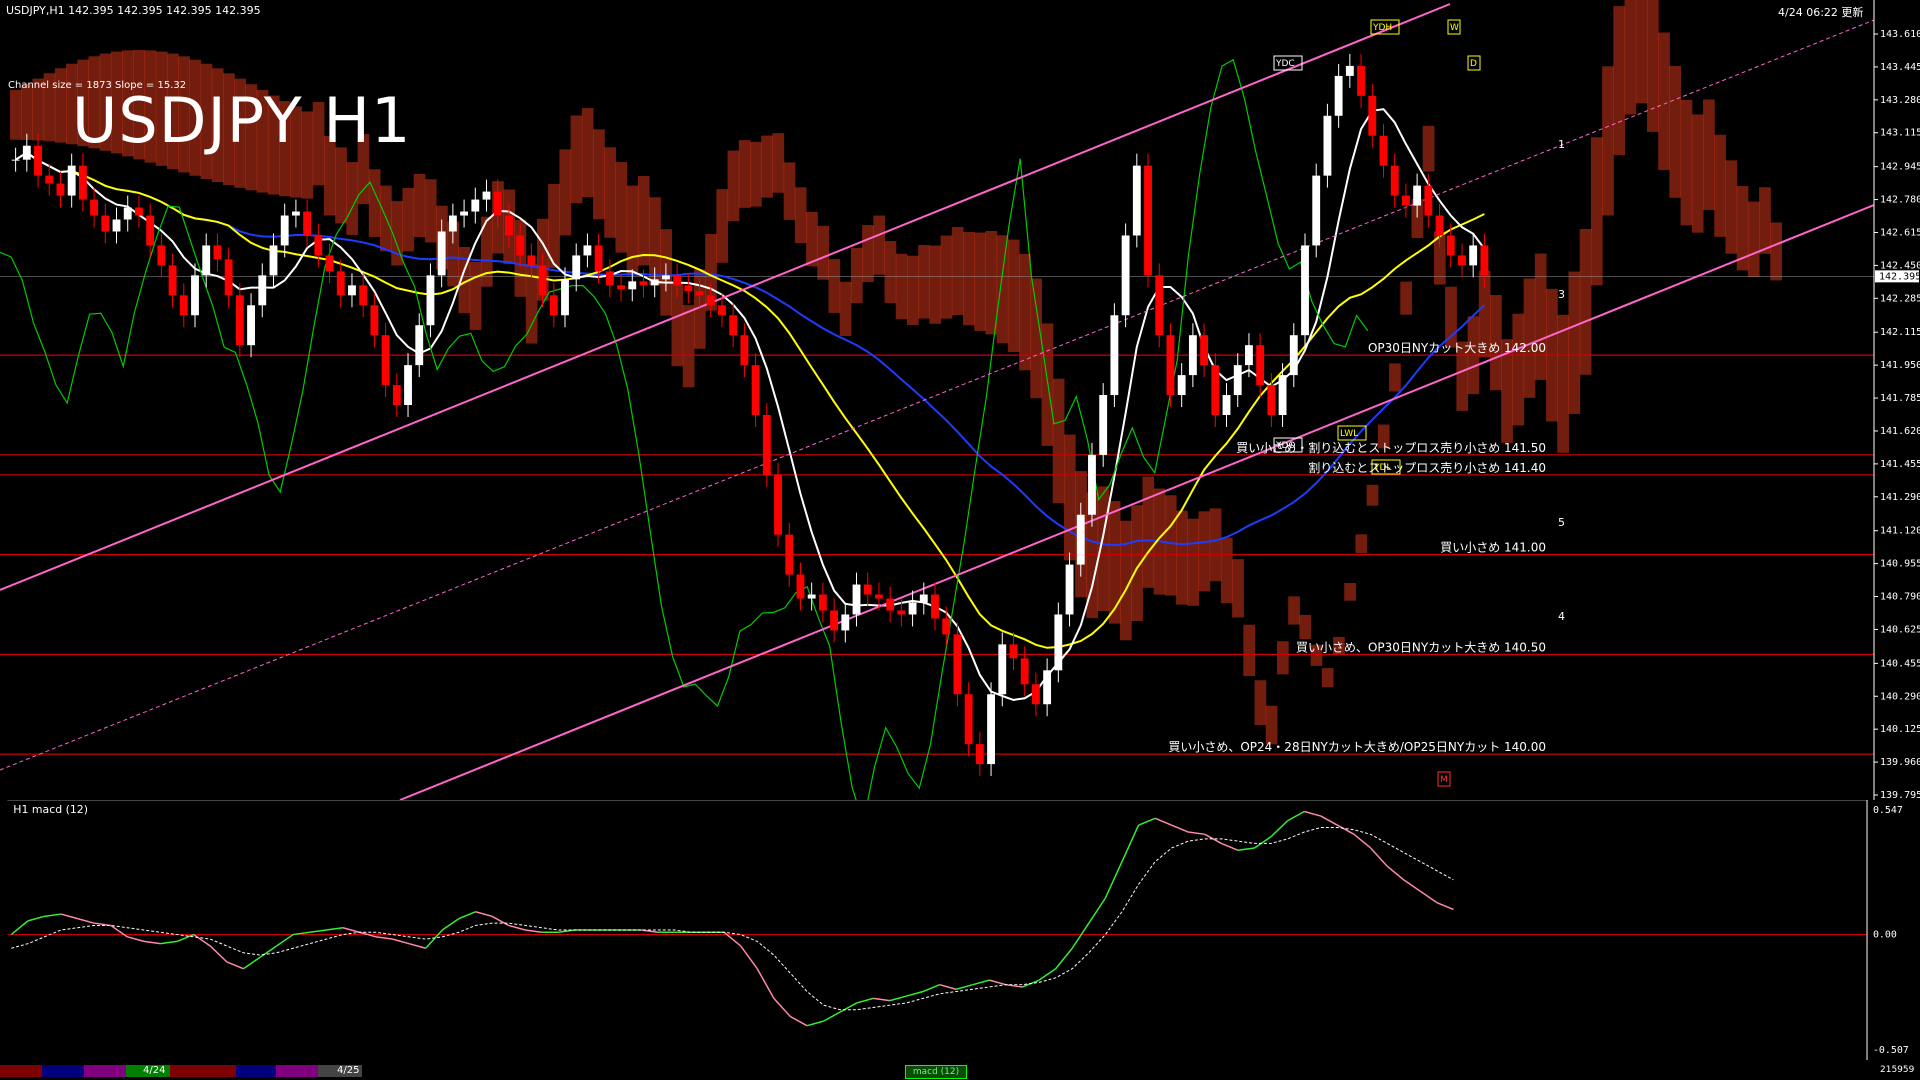  I want to click on date-label-1: 4/24, so click(154, 1070).